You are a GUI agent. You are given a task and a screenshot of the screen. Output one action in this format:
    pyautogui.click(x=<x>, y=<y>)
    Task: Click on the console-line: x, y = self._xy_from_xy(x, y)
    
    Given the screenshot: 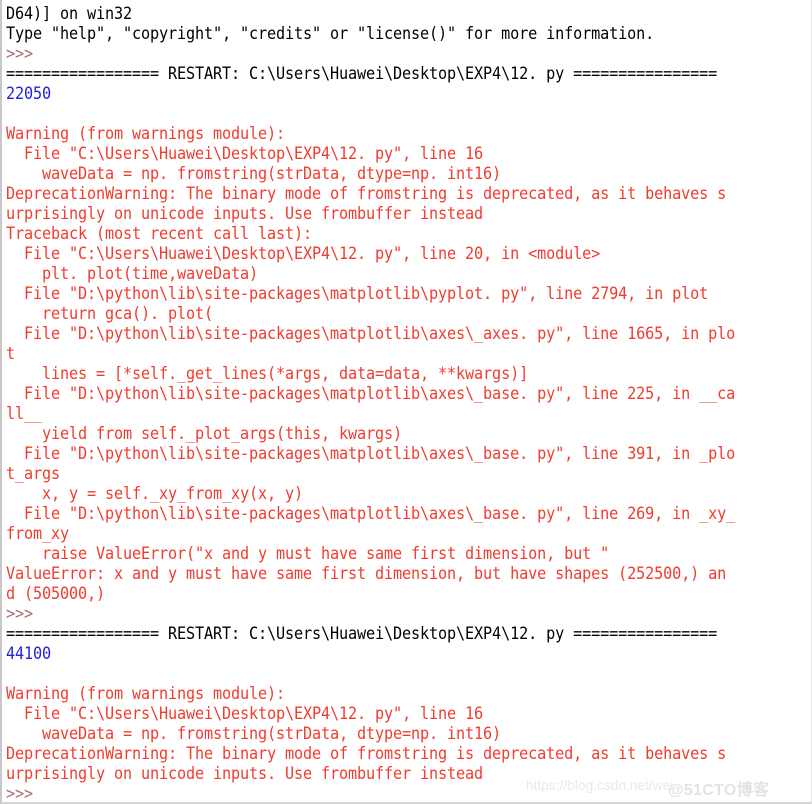 What is the action you would take?
    pyautogui.click(x=155, y=493)
    